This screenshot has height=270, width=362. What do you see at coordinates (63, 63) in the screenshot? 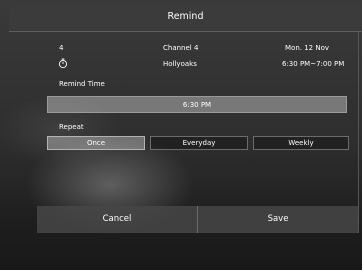
I see `timer-icon` at bounding box center [63, 63].